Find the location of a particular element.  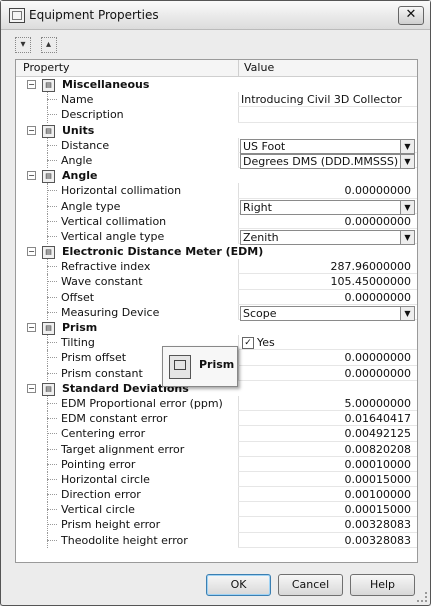

value-cell: 287.96000000 is located at coordinates (326, 266).